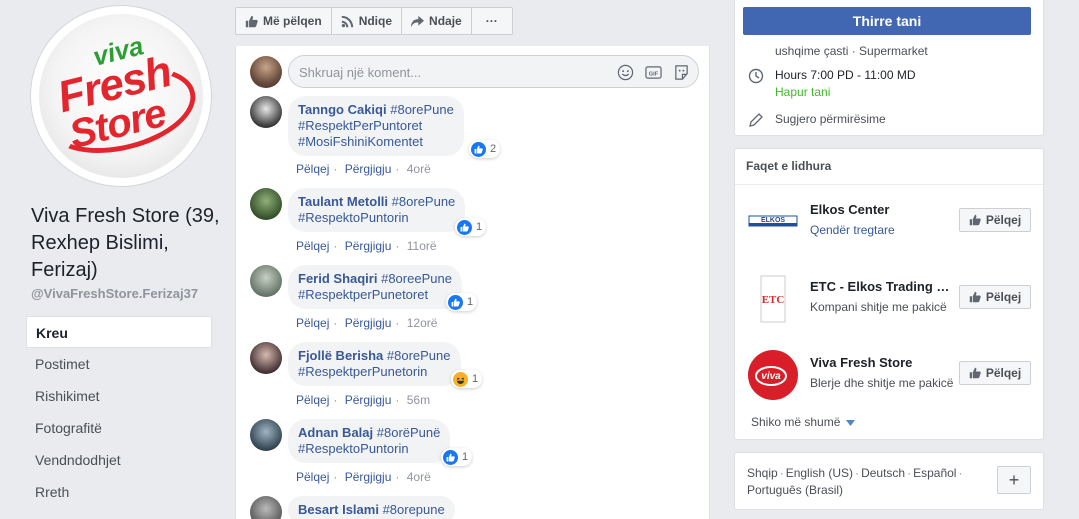  What do you see at coordinates (422, 323) in the screenshot?
I see `comment-timestamp: 12orë` at bounding box center [422, 323].